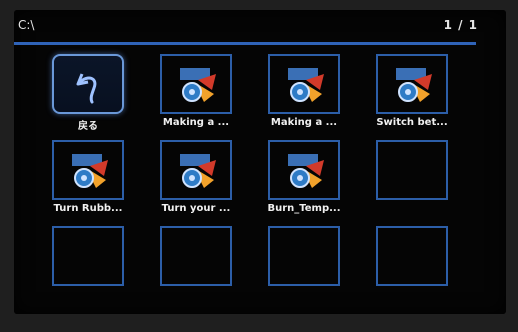  I want to click on page-indicator: 1 / 1, so click(460, 25).